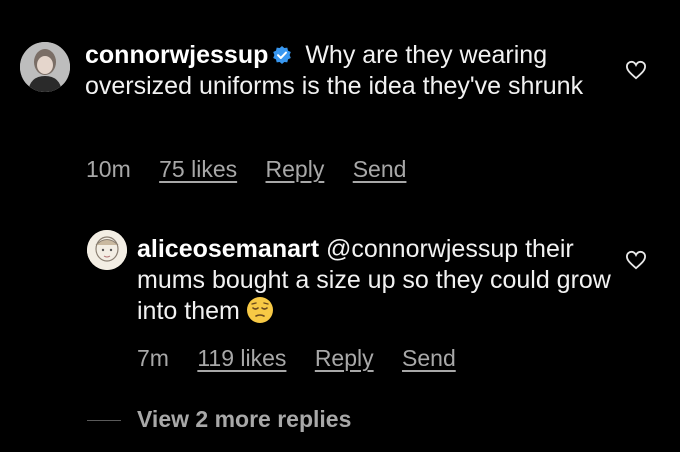 Image resolution: width=680 pixels, height=452 pixels. I want to click on username: connorwjessup, so click(176, 55).